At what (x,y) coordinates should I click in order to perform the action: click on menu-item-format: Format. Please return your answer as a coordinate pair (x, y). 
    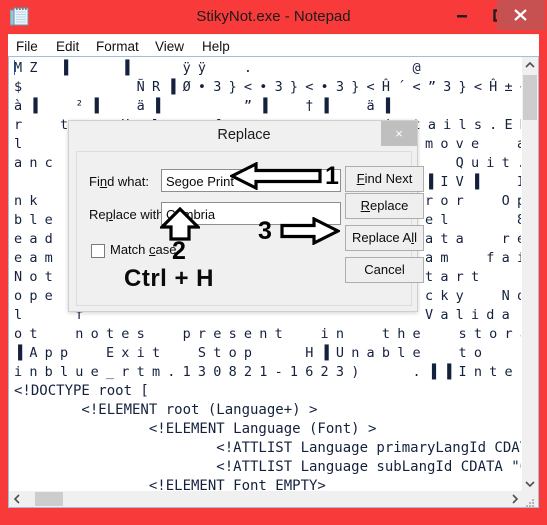
    Looking at the image, I should click on (117, 46).